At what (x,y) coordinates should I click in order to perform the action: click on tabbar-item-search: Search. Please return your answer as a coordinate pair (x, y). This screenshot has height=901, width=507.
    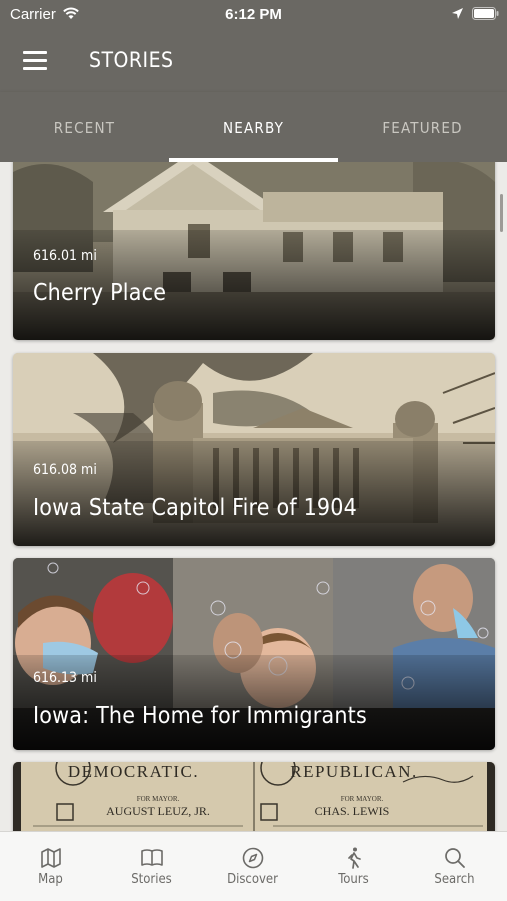
    Looking at the image, I should click on (454, 866).